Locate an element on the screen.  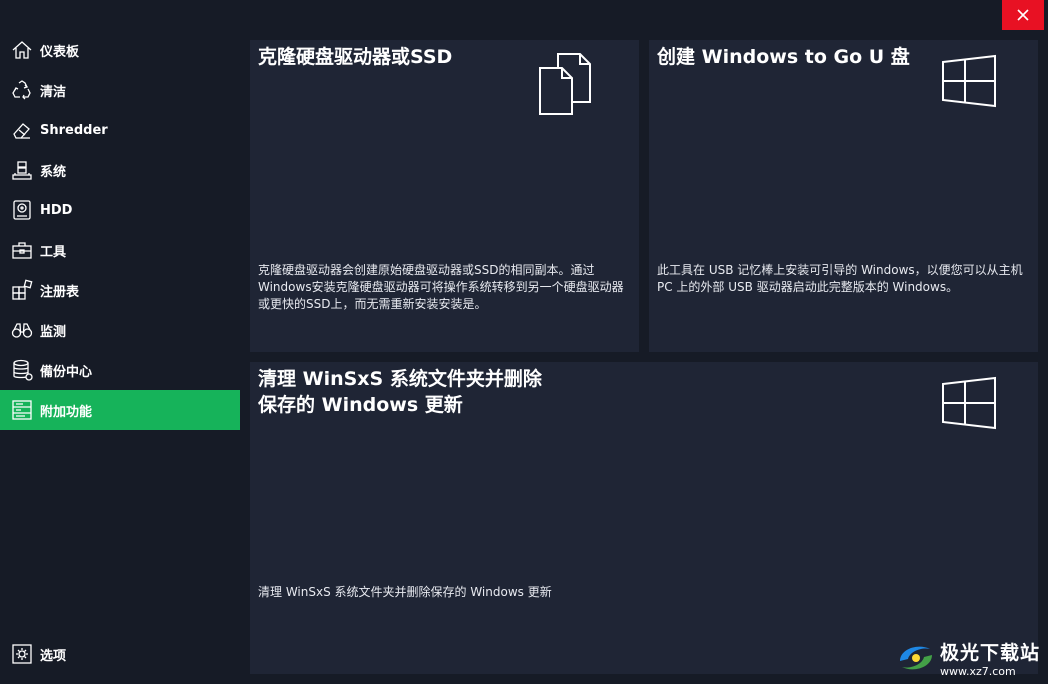
system-icon is located at coordinates (22, 170).